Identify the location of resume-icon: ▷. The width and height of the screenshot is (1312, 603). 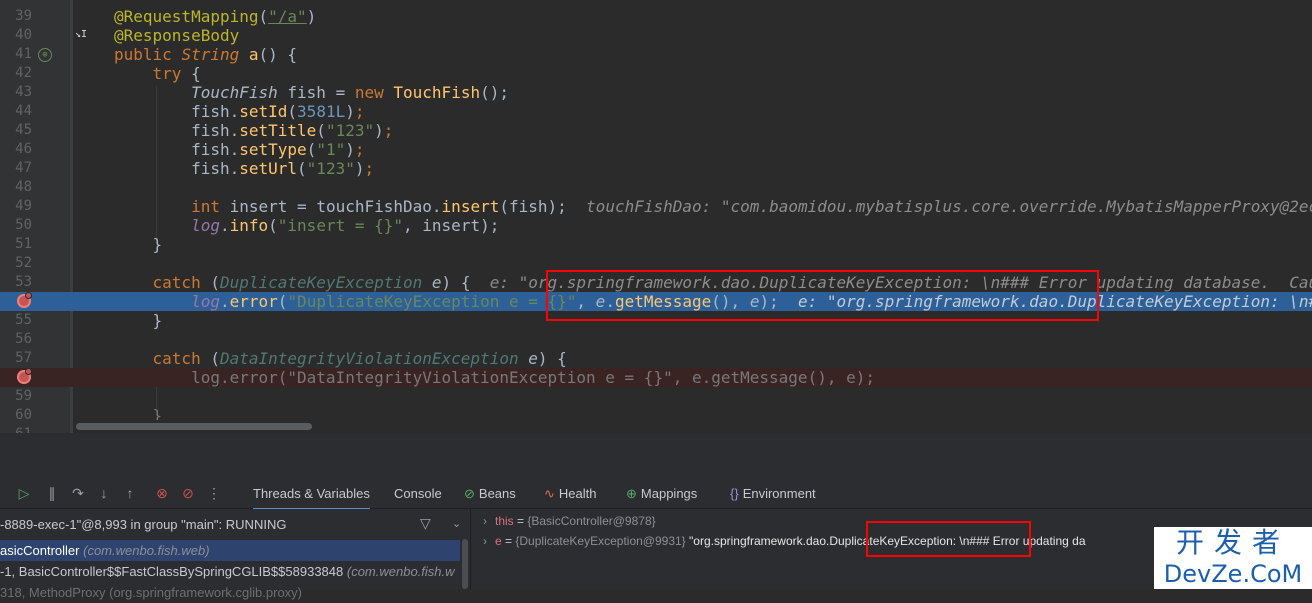
(24, 493).